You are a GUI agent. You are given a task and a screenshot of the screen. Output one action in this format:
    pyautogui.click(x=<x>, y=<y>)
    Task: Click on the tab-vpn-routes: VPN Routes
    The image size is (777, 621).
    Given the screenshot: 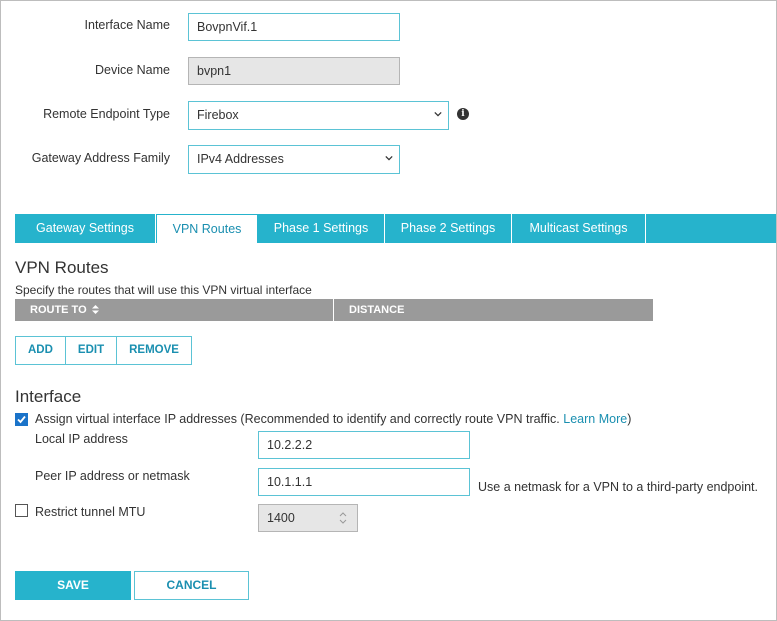 What is the action you would take?
    pyautogui.click(x=207, y=228)
    